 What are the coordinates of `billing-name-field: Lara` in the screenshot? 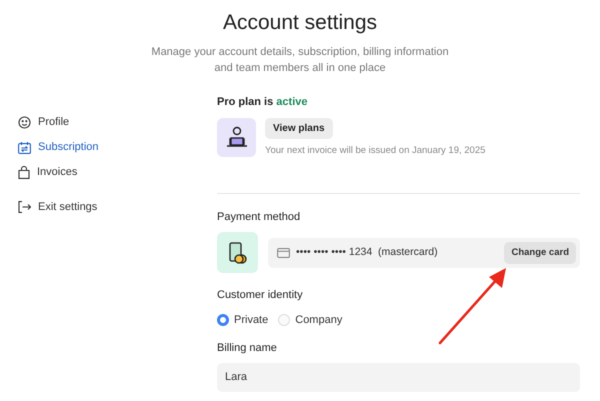 It's located at (398, 377).